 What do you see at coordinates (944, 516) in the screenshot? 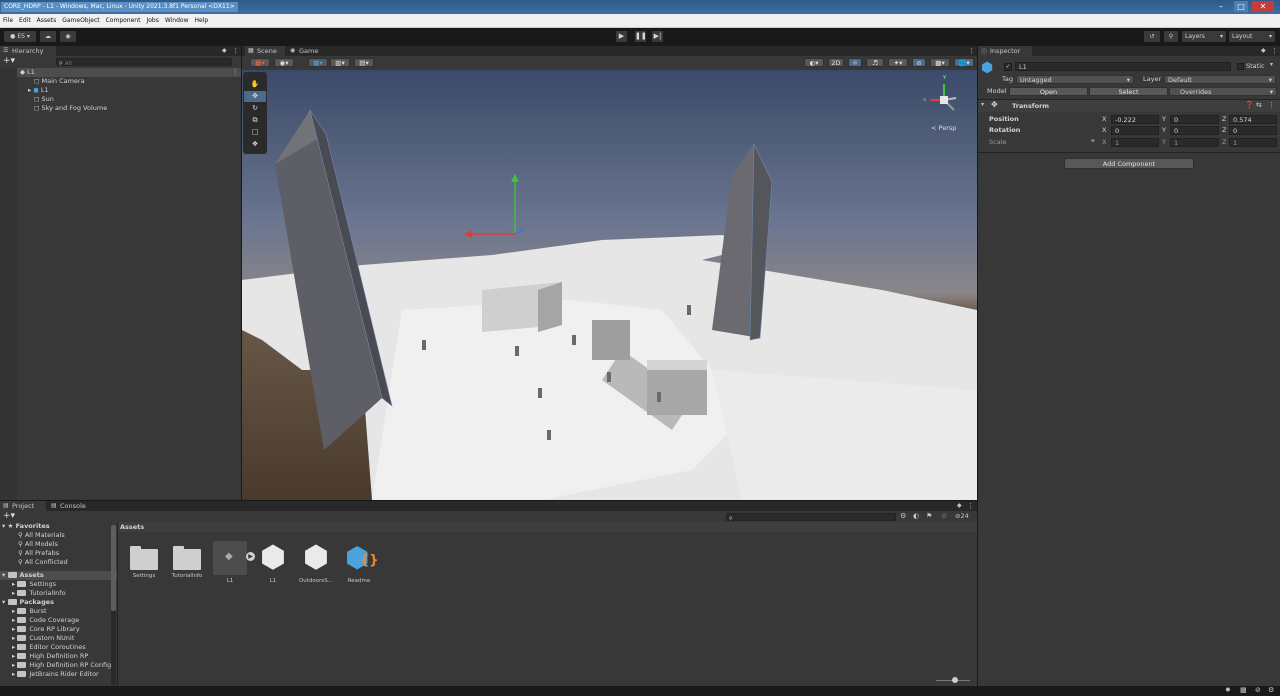
I see `favorite-star-icon: ☆` at bounding box center [944, 516].